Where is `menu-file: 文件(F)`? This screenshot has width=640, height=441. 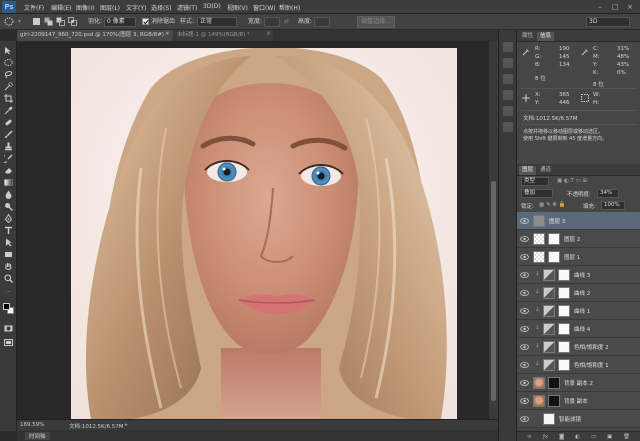
menu-file: 文件(F) is located at coordinates (34, 7).